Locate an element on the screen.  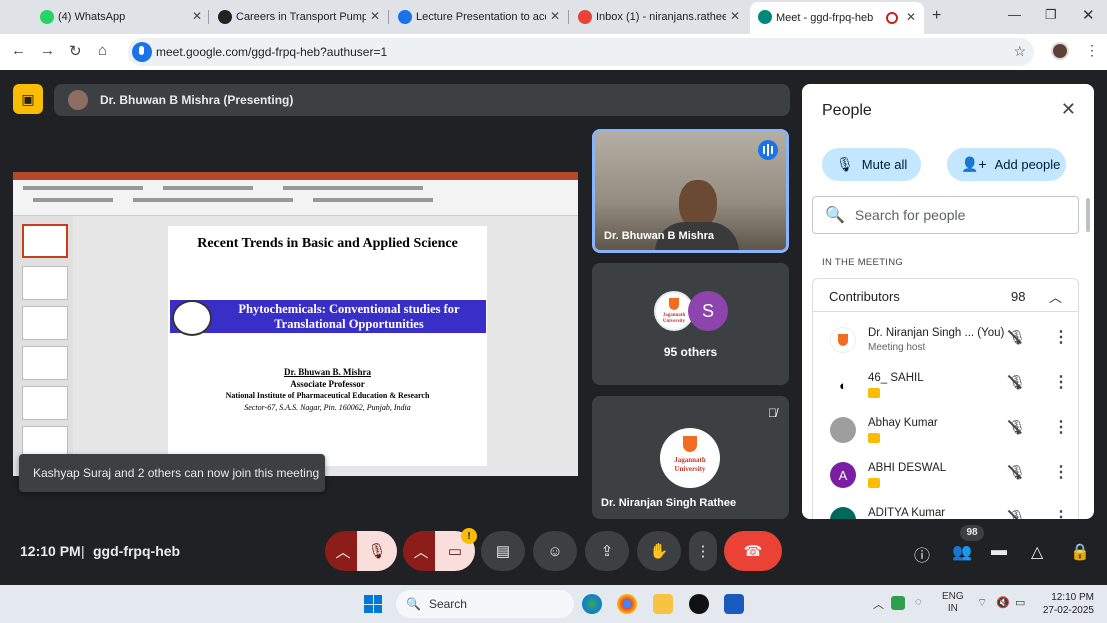
presenter-video-tile: Dr. Bhuwan B Mishra is located at coordinates (690, 191).